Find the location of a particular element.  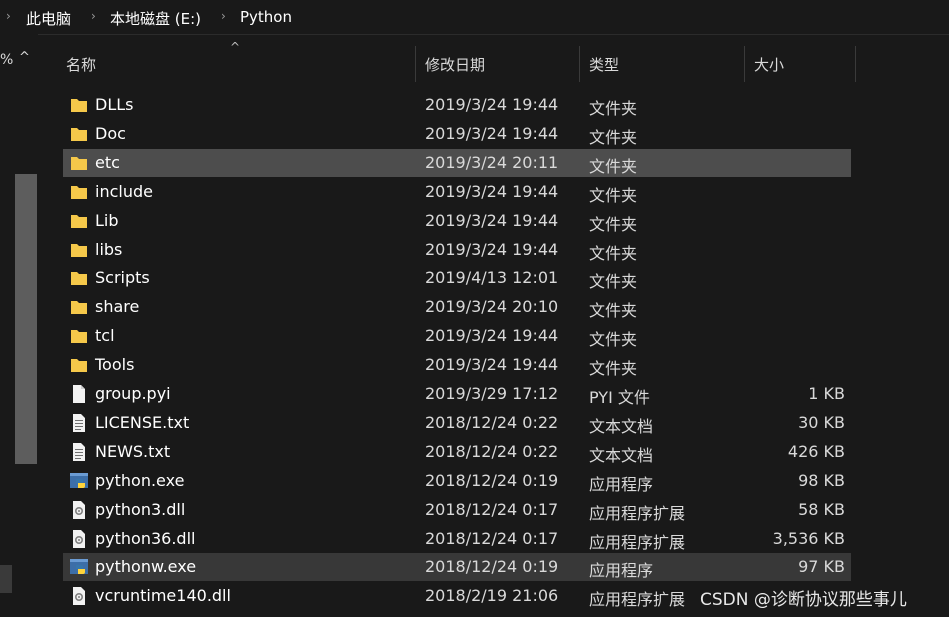

breadcrumb-item-this-pc: 此电脑 is located at coordinates (48, 18).